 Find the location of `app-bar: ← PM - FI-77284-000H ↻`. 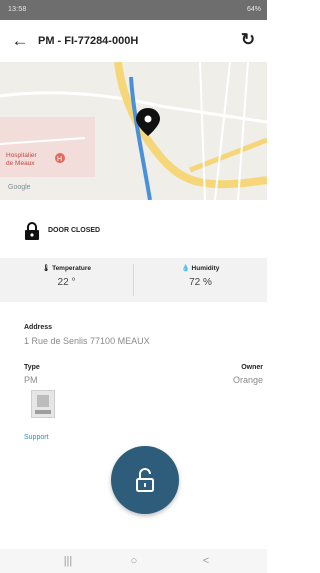

app-bar: ← PM - FI-77284-000H ↻ is located at coordinates (133, 41).